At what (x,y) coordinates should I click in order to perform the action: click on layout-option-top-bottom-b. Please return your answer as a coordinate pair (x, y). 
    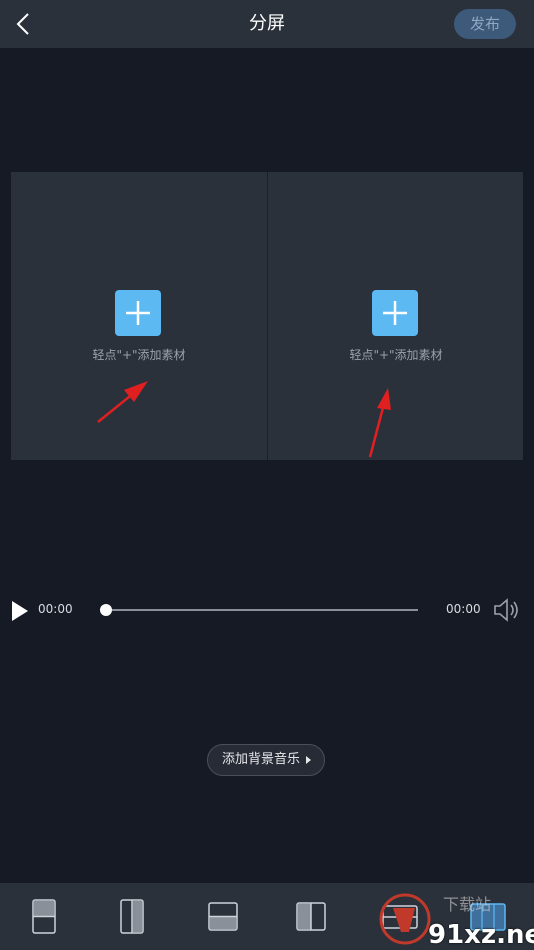
    Looking at the image, I should click on (224, 917).